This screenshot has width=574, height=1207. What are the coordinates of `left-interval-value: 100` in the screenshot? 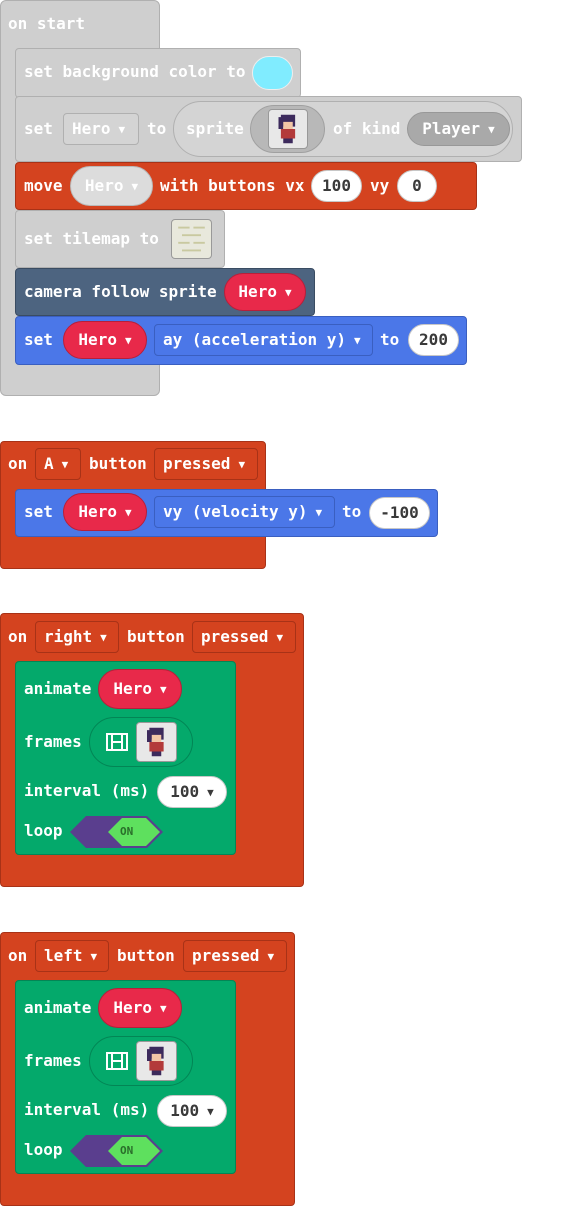 It's located at (185, 1110).